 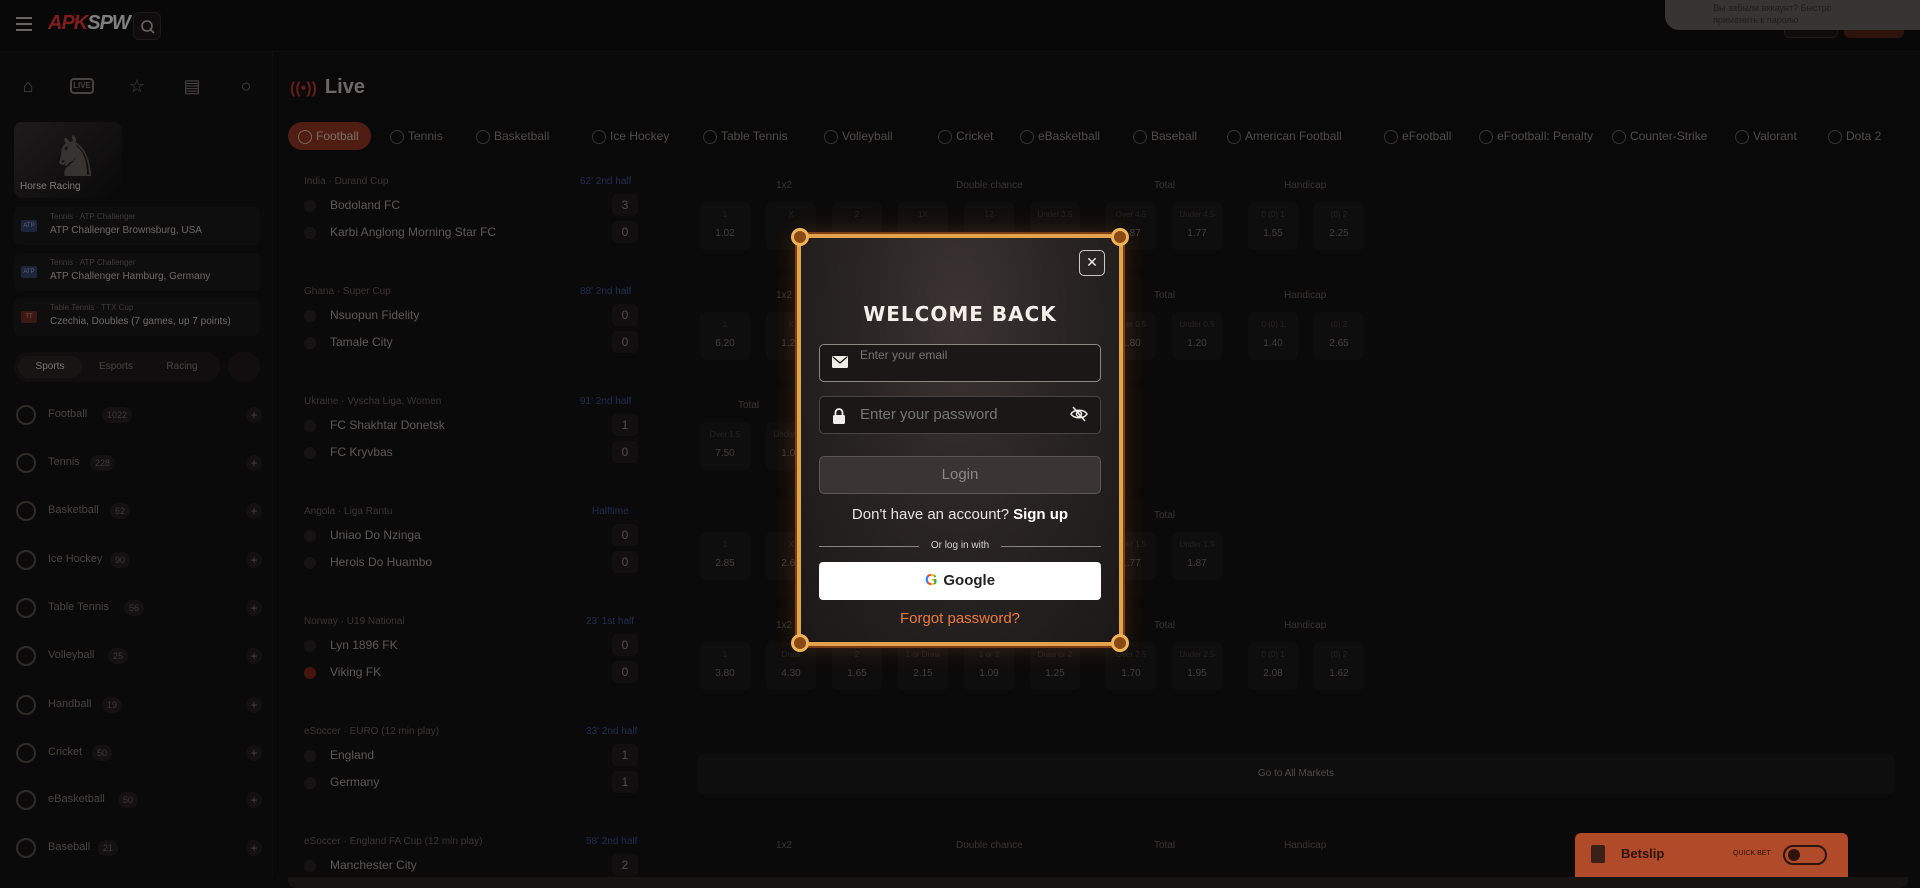 What do you see at coordinates (960, 363) in the screenshot?
I see `email-field` at bounding box center [960, 363].